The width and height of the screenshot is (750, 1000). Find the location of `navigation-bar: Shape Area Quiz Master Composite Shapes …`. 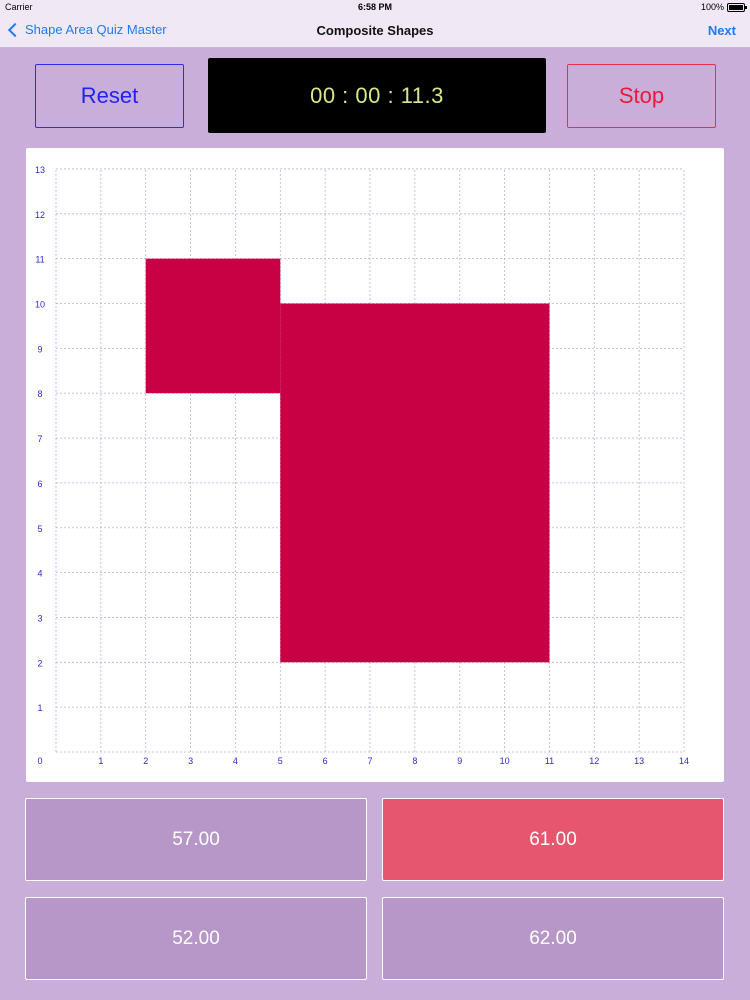

navigation-bar: Shape Area Quiz Master Composite Shapes … is located at coordinates (375, 31).